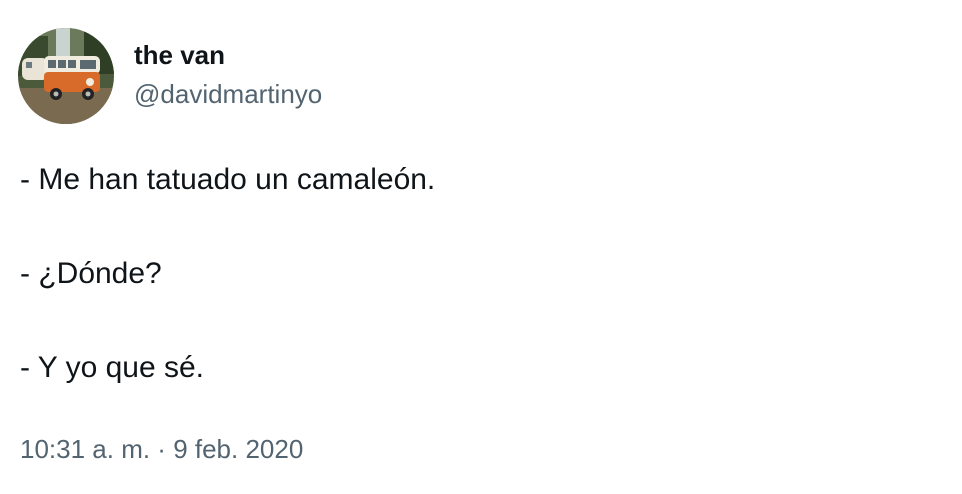  I want to click on author-handle: @davidmartinyo, so click(228, 94).